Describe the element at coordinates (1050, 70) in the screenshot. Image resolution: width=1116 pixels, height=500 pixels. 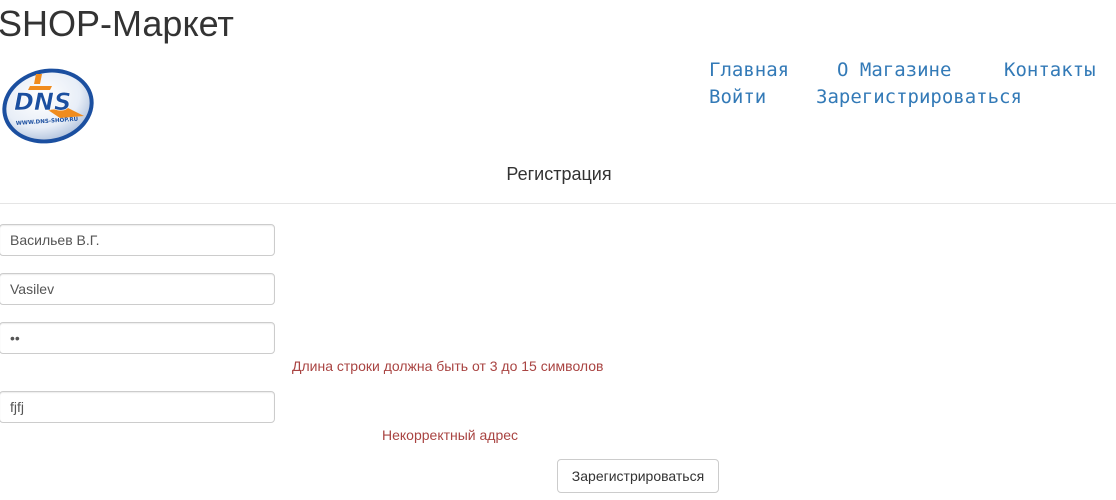
I see `nav-link-contacts: Контакты` at that location.